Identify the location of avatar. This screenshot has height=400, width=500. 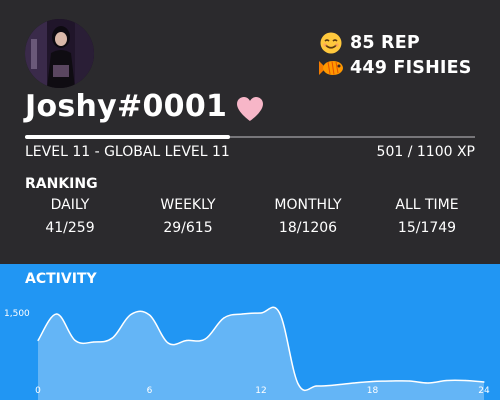
(59, 53).